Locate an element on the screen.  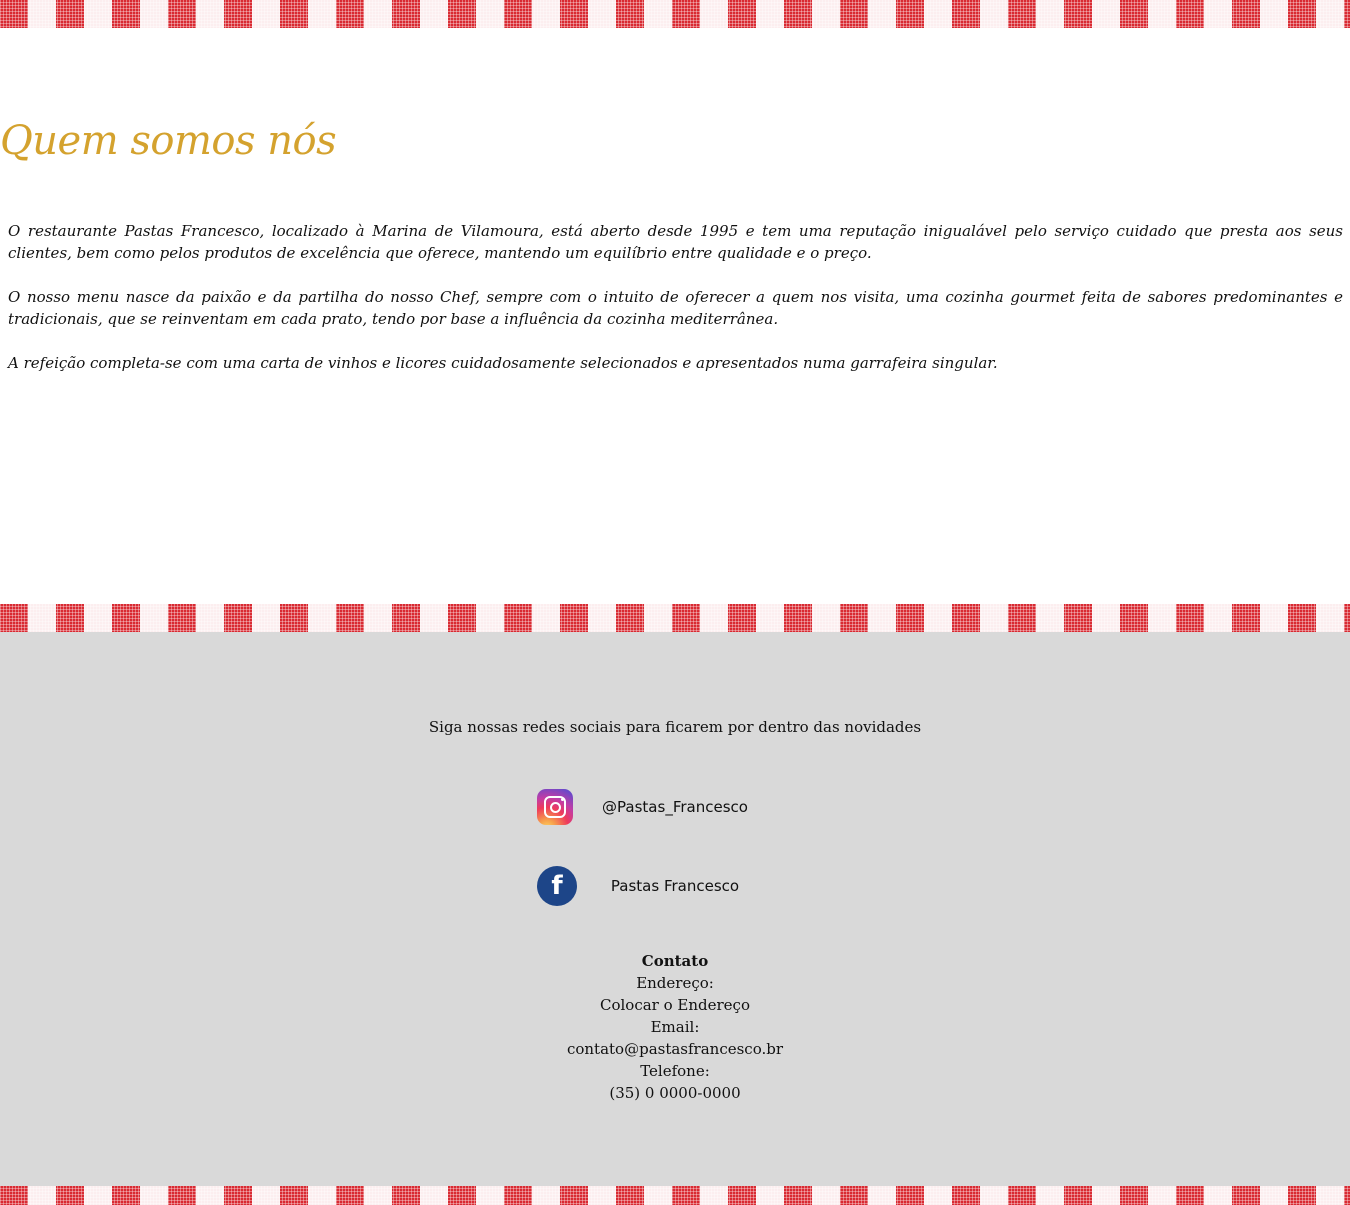
address-value: Colocar o Endereço is located at coordinates (675, 1005).